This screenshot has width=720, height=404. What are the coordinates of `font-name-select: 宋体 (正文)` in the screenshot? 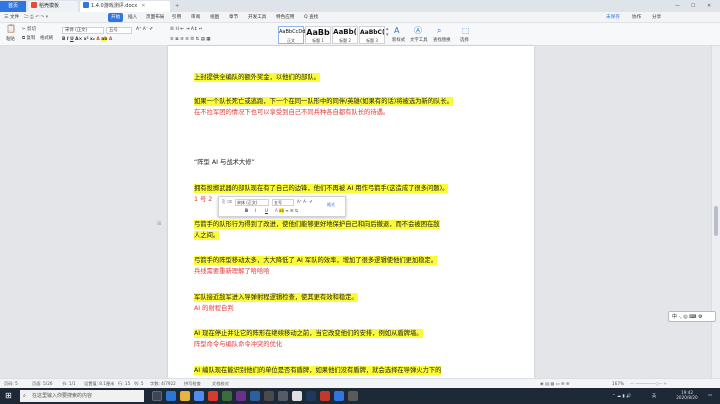 It's located at (83, 30).